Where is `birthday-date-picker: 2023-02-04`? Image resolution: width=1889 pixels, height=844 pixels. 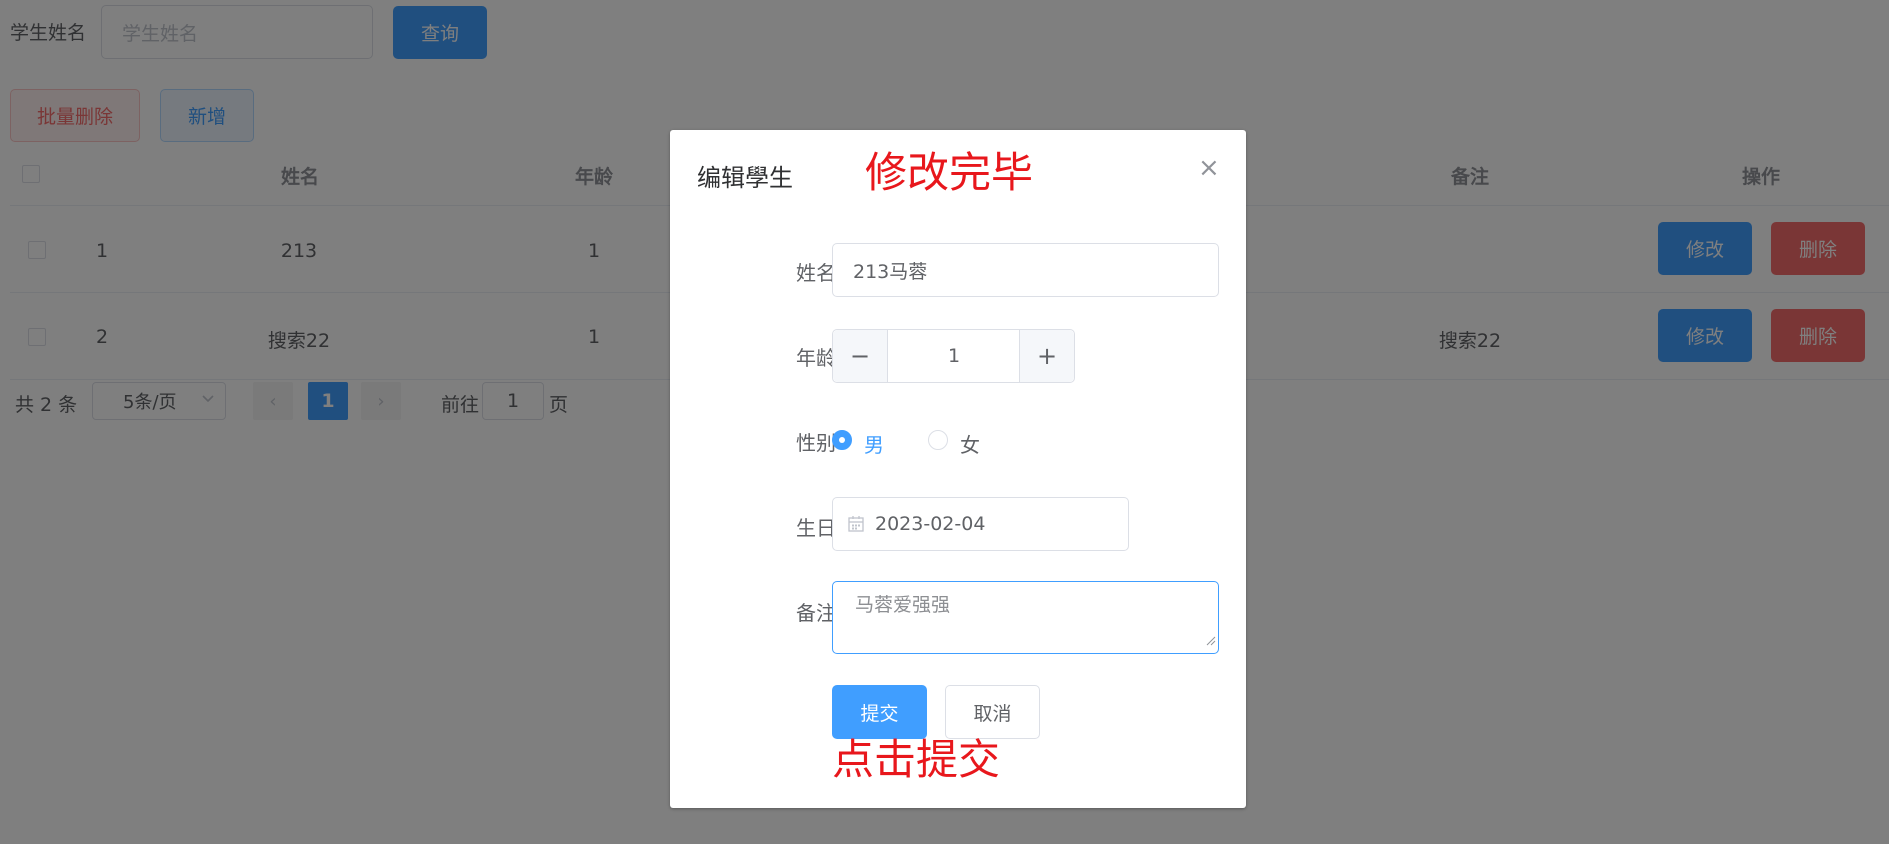
birthday-date-picker: 2023-02-04 is located at coordinates (980, 524).